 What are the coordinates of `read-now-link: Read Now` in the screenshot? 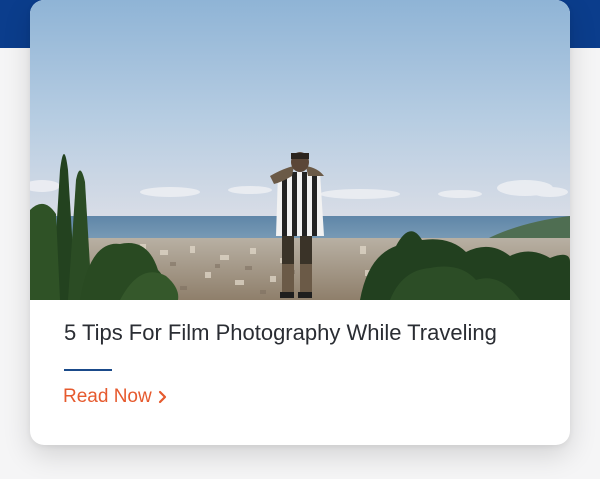 It's located at (115, 397).